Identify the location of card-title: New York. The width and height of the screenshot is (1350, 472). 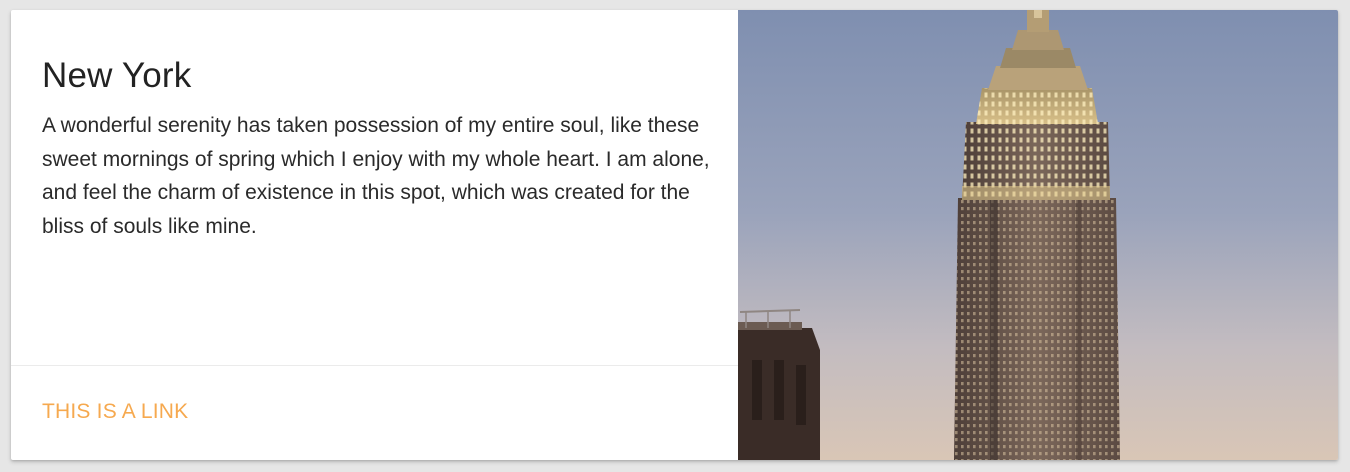
(117, 75).